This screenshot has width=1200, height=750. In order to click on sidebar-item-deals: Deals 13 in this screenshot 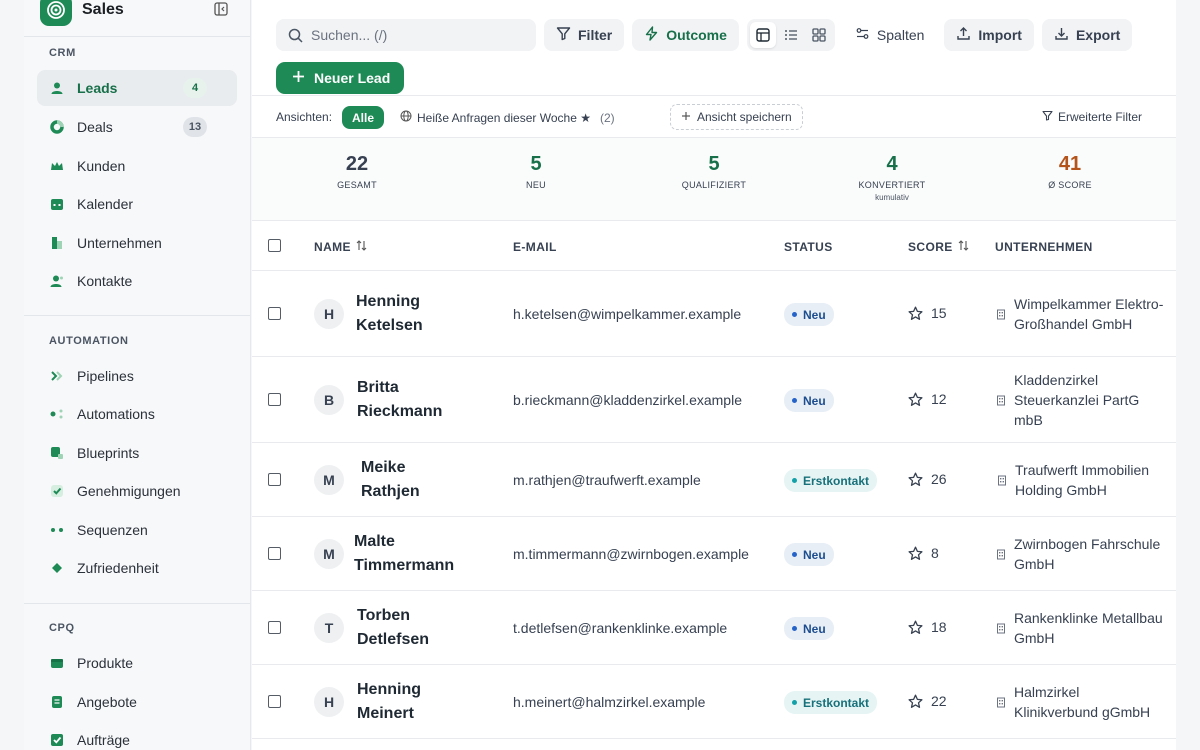, I will do `click(137, 127)`.